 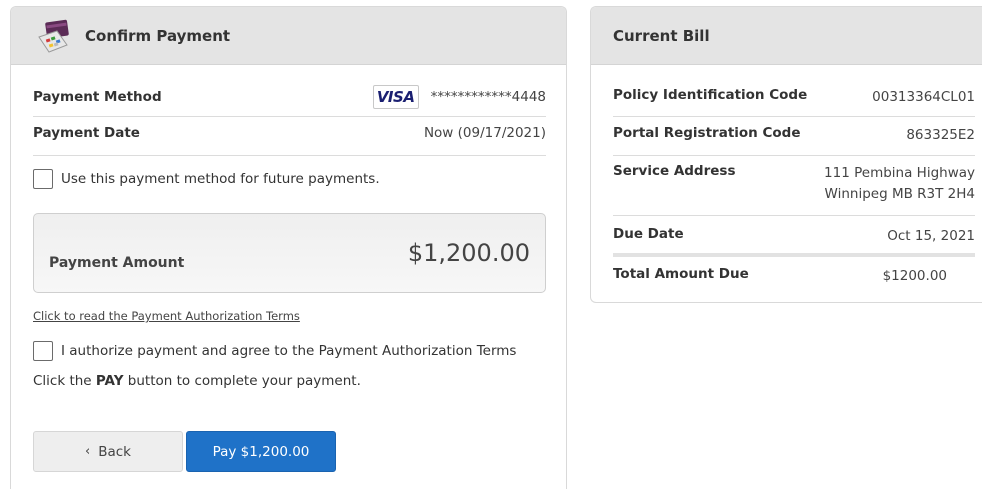 I want to click on pay-button: Pay $1,200.00, so click(x=261, y=451).